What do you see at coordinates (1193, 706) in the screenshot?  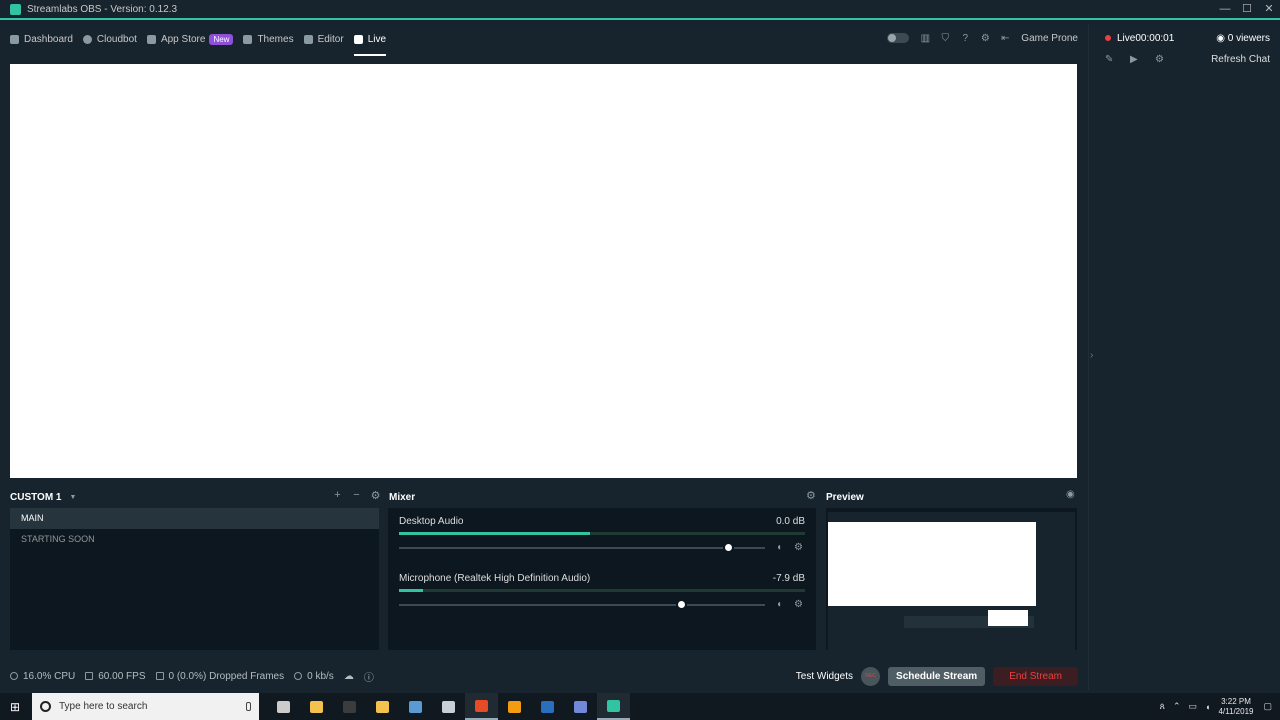 I see `network-icon: ▭` at bounding box center [1193, 706].